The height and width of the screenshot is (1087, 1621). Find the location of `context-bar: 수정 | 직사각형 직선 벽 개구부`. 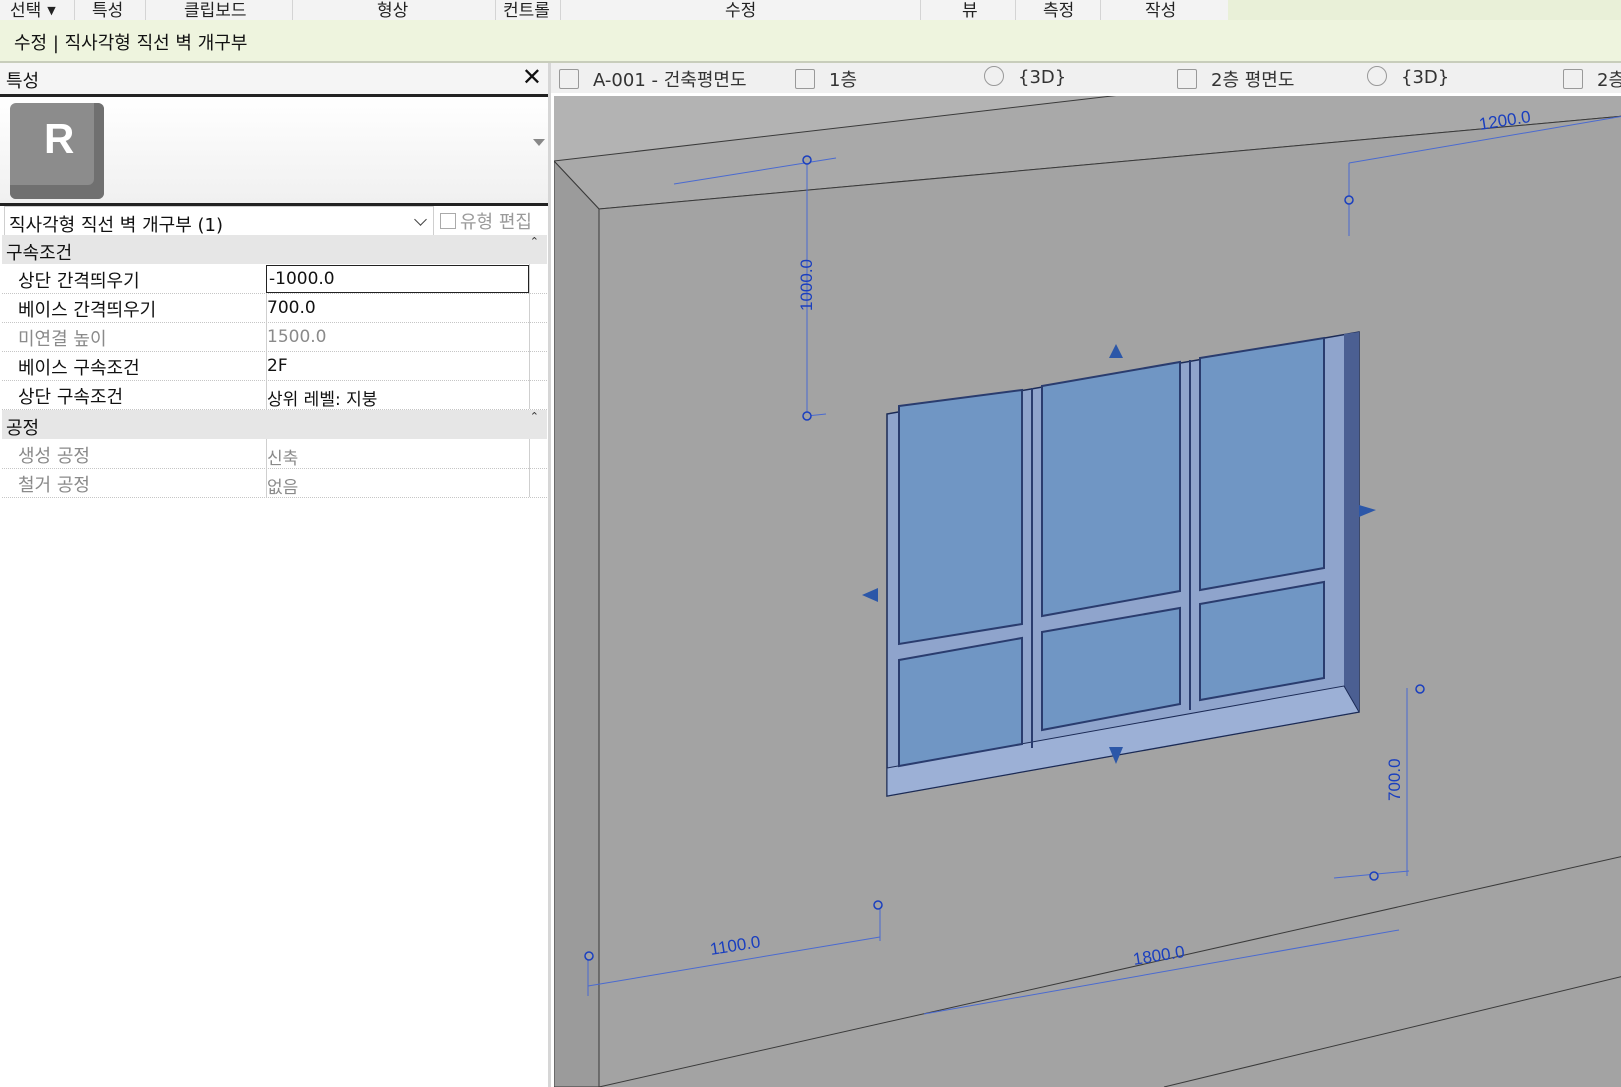

context-bar: 수정 | 직사각형 직선 벽 개구부 is located at coordinates (810, 41).